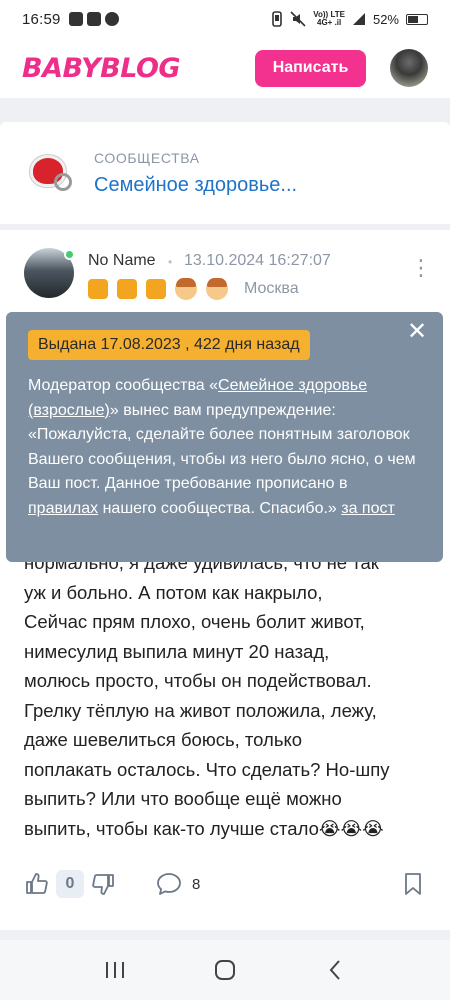 This screenshot has height=1000, width=450. I want to click on comment-icon, so click(169, 884).